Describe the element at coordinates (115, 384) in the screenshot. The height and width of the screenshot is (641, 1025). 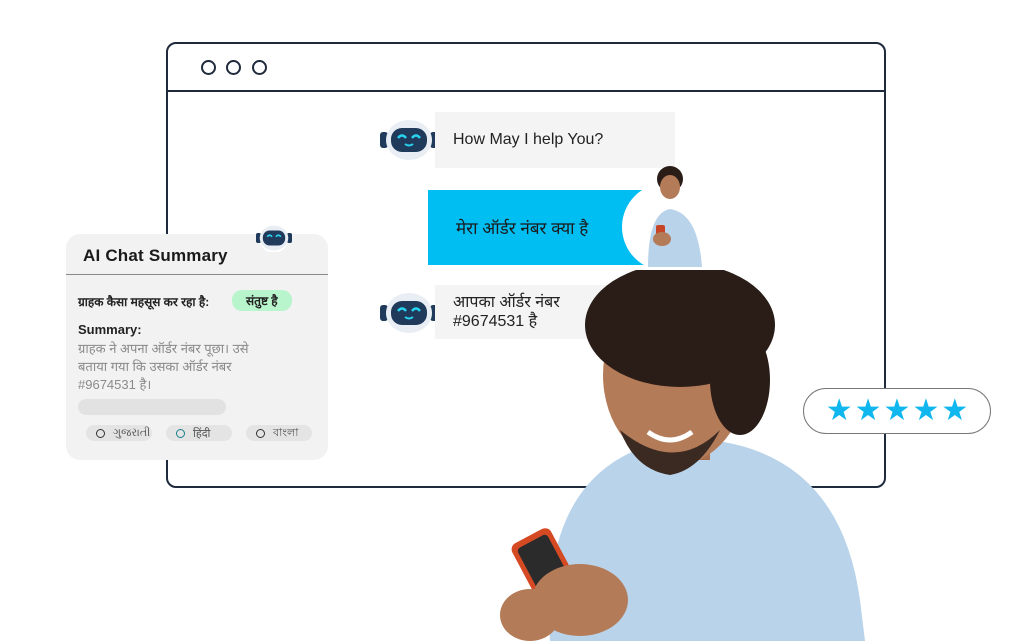
I see `summary-body-line: #9674531 है।` at that location.